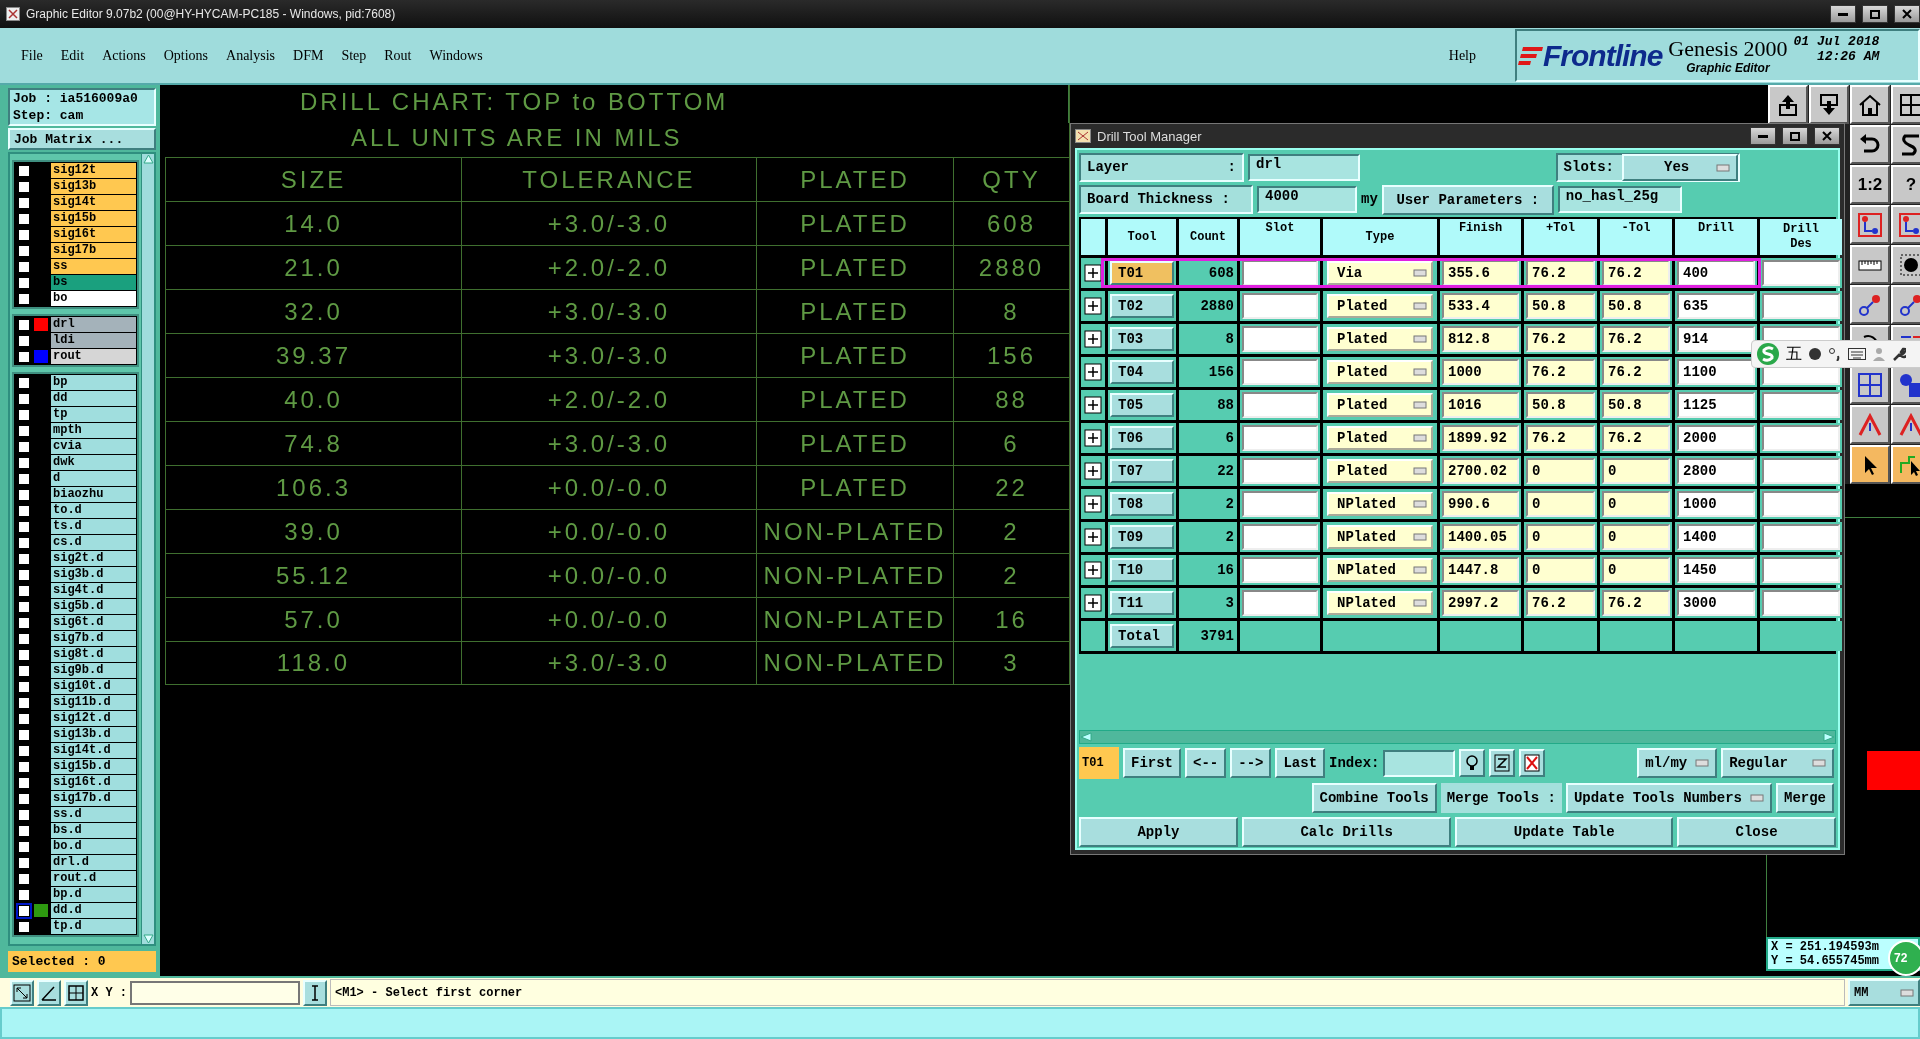 This screenshot has height=1039, width=1920. Describe the element at coordinates (93, 894) in the screenshot. I see `layer-item: bp.d` at that location.